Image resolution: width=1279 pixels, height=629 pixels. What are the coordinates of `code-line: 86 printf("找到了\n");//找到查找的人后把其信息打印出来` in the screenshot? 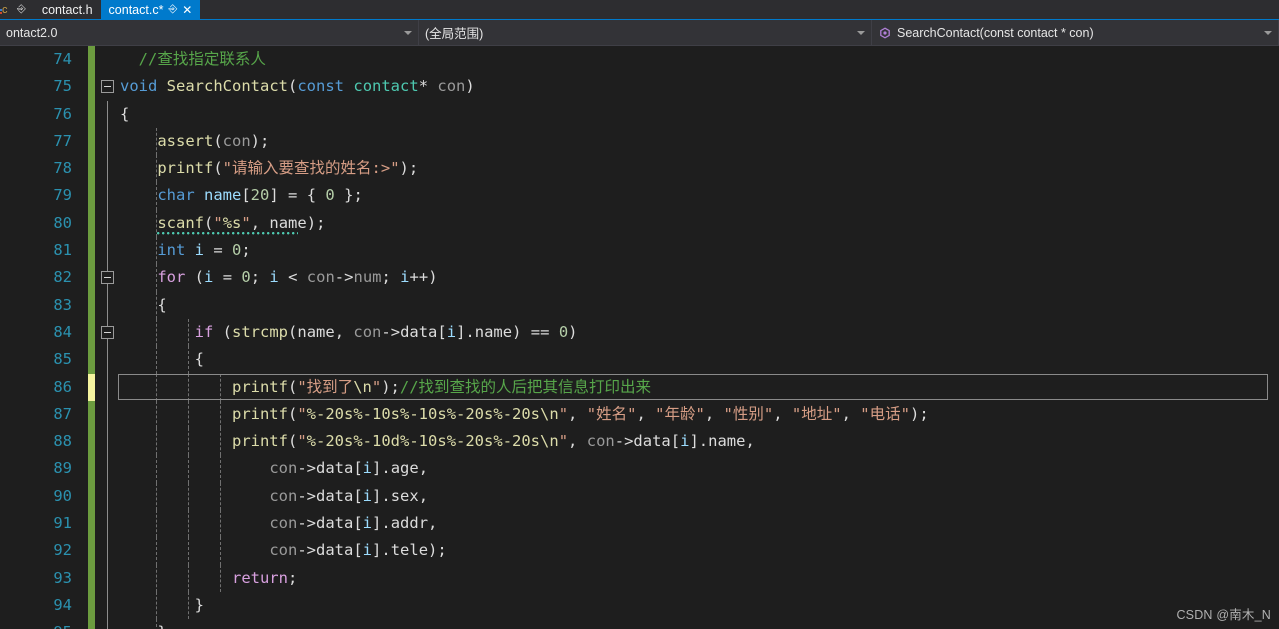 It's located at (639, 387).